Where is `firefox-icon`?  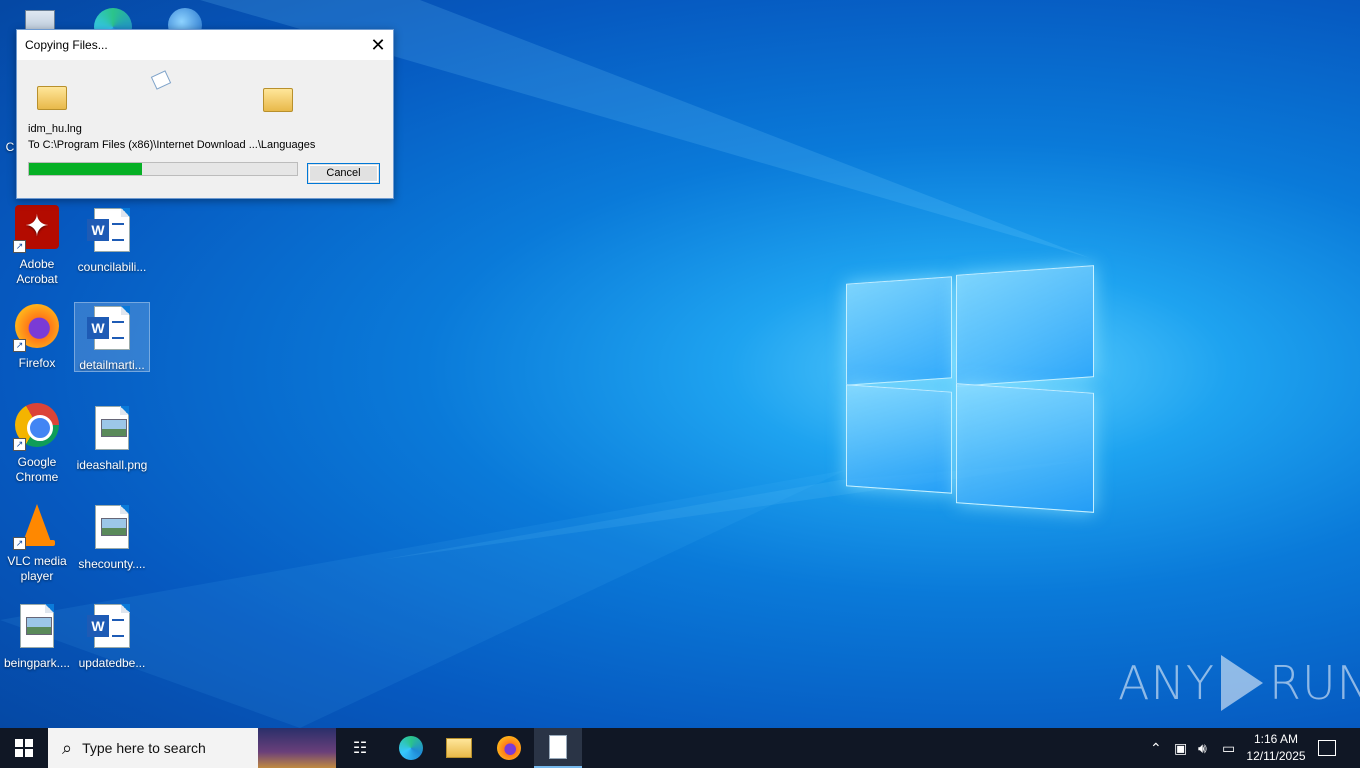 firefox-icon is located at coordinates (509, 748).